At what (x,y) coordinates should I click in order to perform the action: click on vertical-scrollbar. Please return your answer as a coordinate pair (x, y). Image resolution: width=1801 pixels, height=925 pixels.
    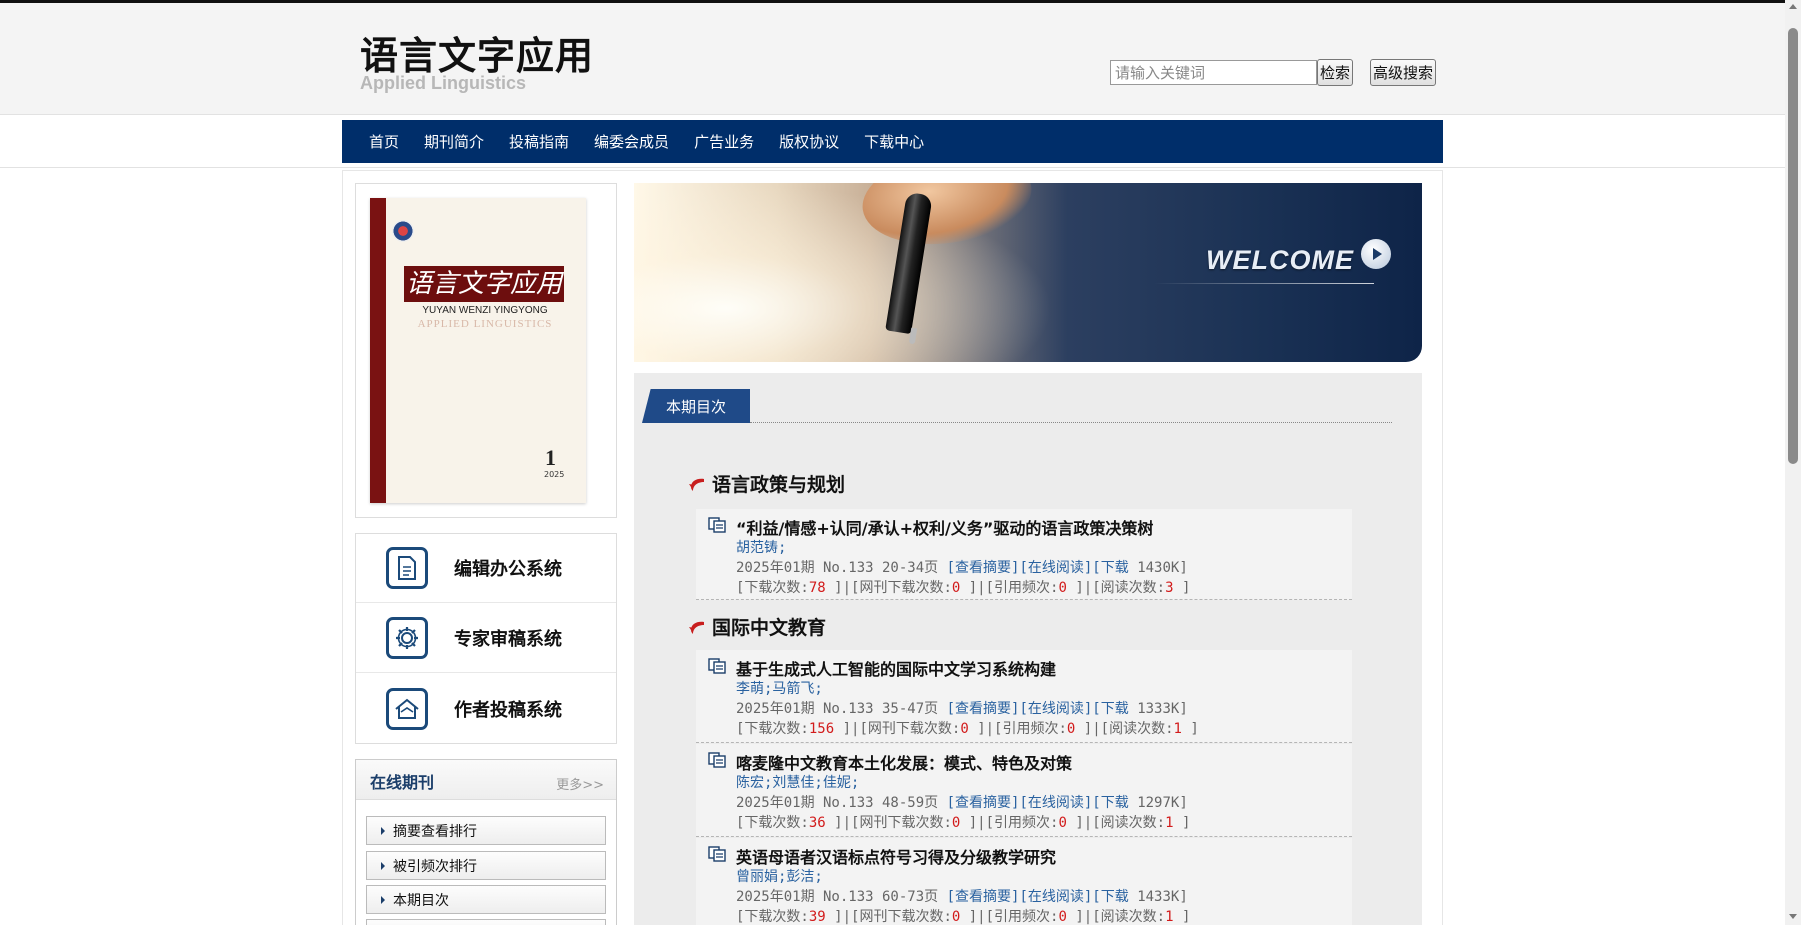
    Looking at the image, I should click on (1793, 462).